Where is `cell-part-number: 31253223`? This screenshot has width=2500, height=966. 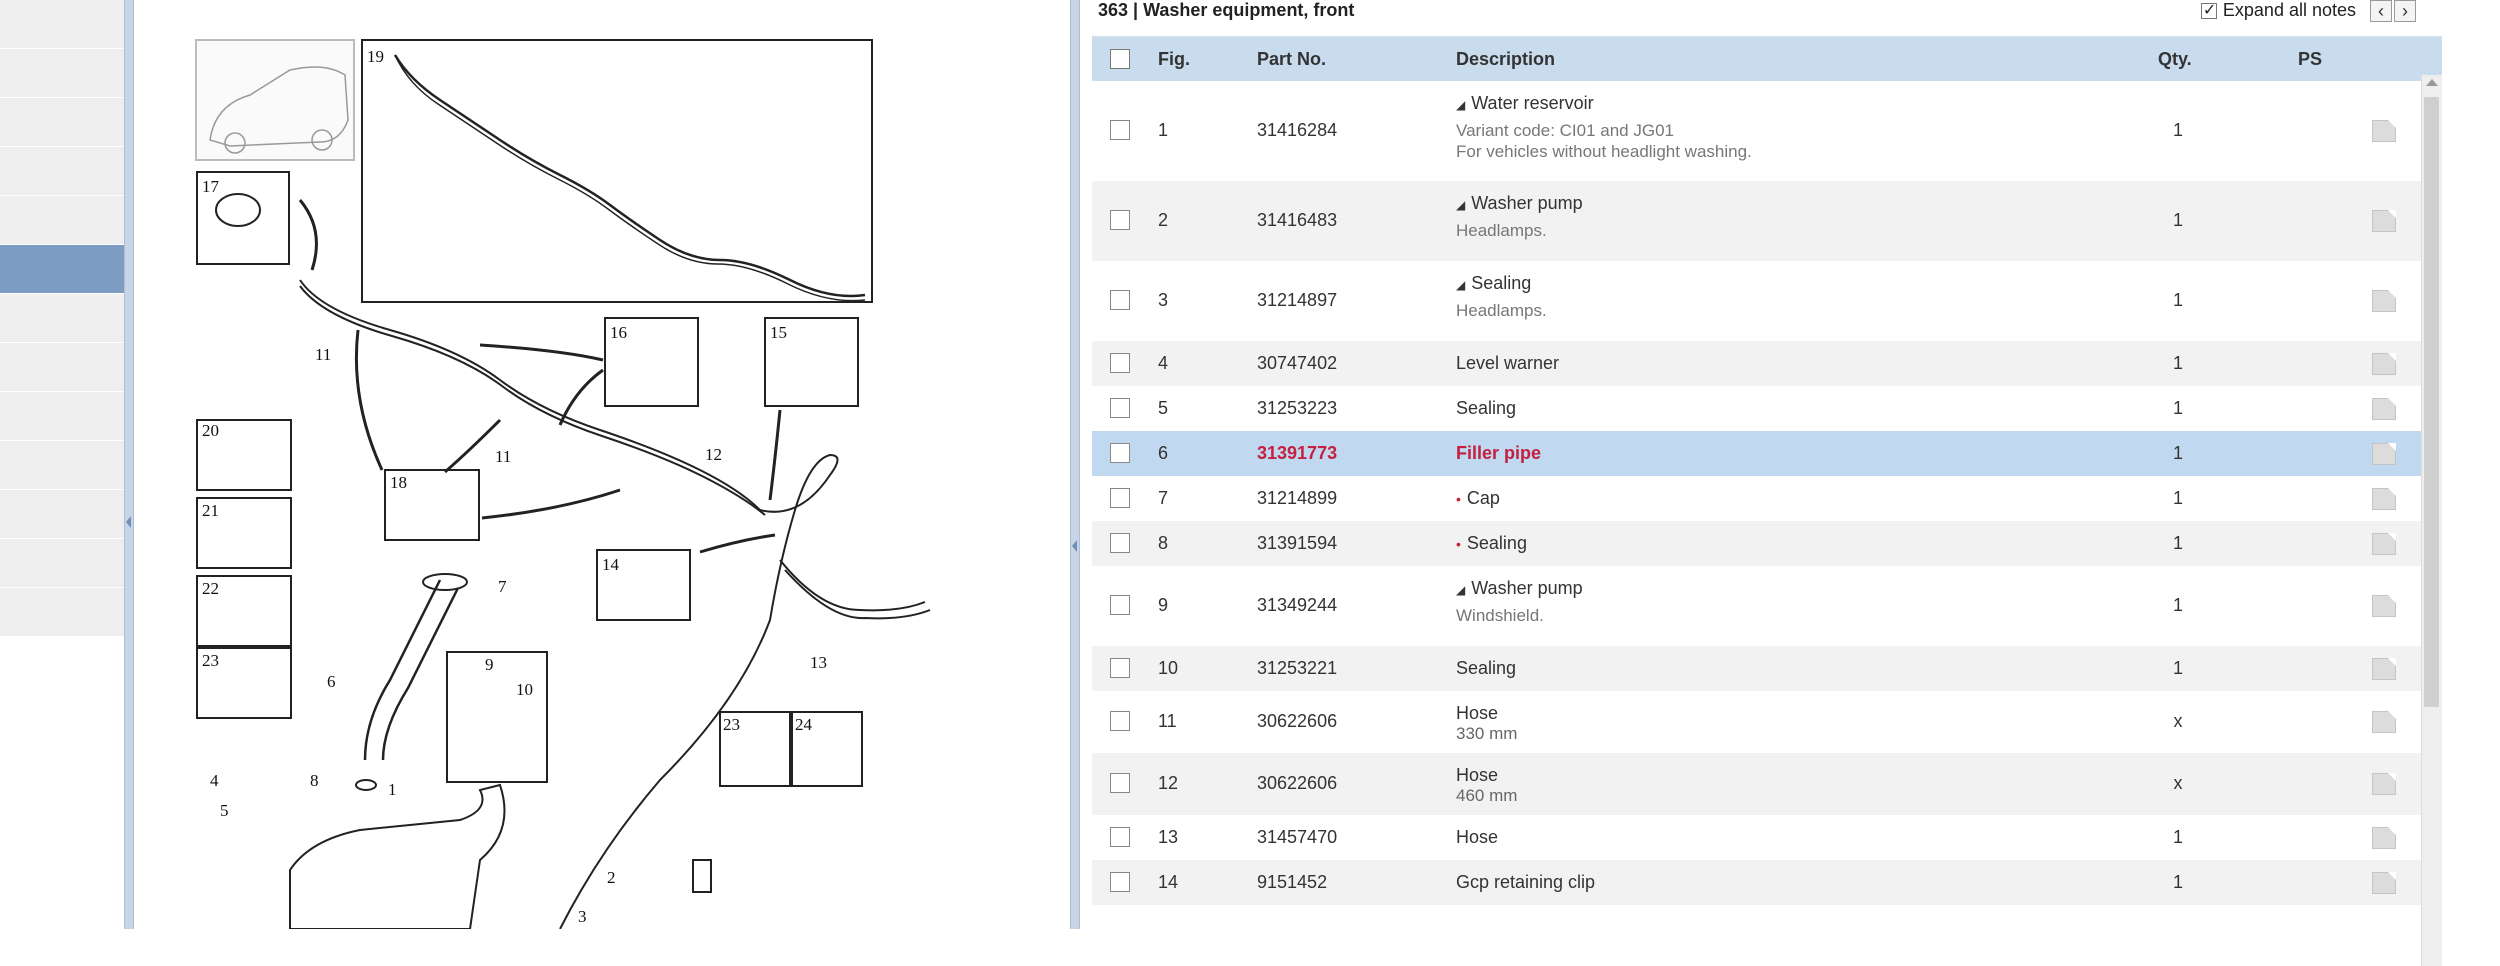
cell-part-number: 31253223 is located at coordinates (1297, 408).